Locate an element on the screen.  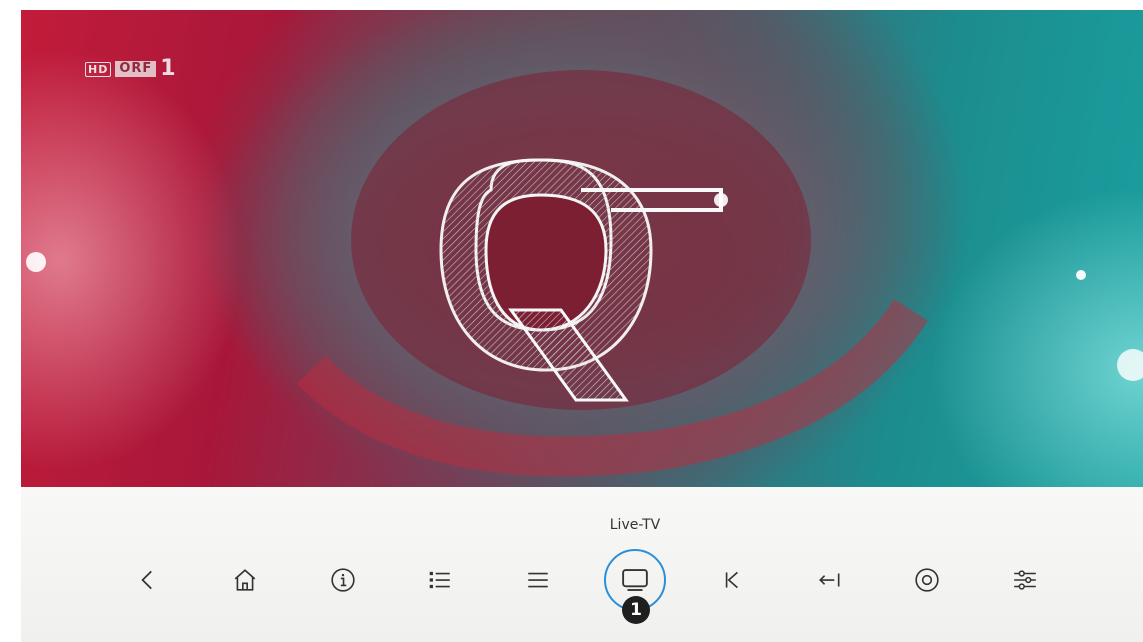
info-icon is located at coordinates (343, 580).